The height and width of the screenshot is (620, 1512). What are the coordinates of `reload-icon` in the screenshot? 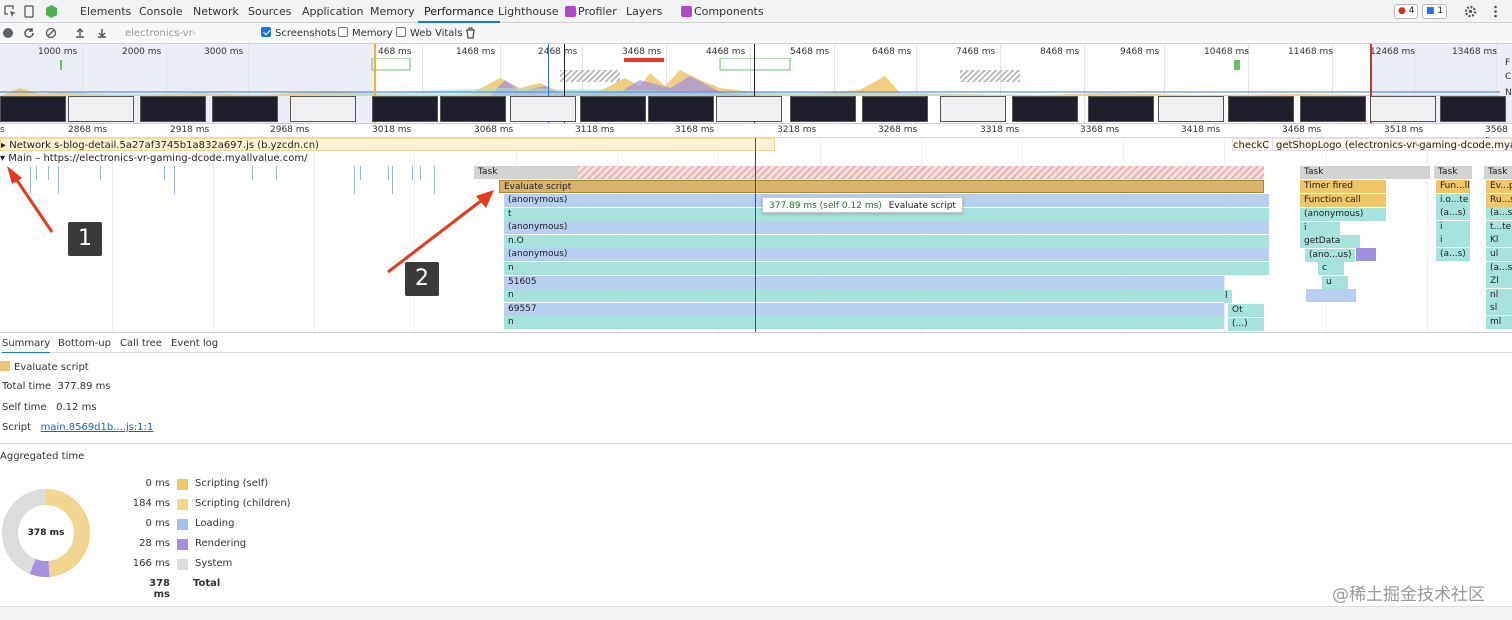 It's located at (29, 33).